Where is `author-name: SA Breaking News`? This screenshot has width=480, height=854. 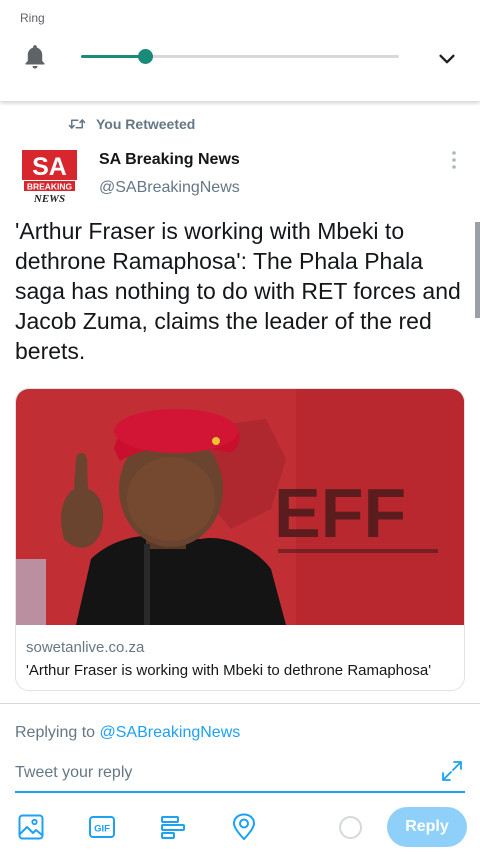
author-name: SA Breaking News is located at coordinates (169, 160).